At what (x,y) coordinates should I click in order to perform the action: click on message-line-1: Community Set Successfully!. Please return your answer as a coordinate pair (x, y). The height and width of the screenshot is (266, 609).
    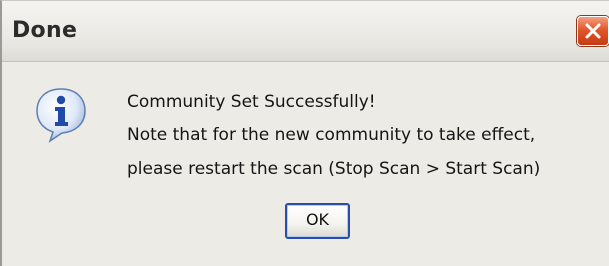
    Looking at the image, I should click on (251, 102).